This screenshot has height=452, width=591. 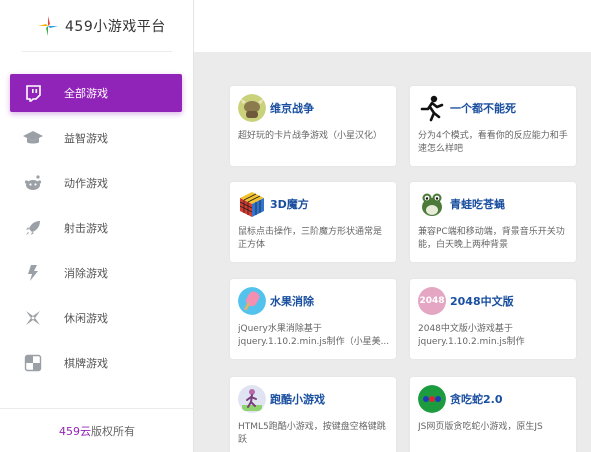 I want to click on nav-item-casual: 休闲游戏, so click(x=96, y=318).